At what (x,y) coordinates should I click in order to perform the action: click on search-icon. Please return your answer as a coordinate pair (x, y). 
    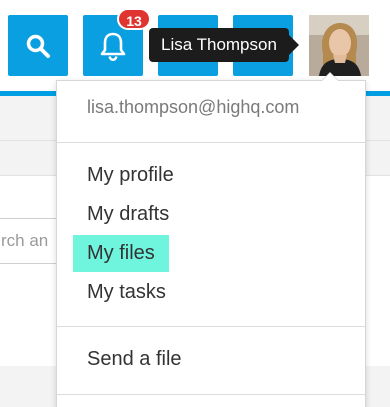
    Looking at the image, I should click on (38, 46).